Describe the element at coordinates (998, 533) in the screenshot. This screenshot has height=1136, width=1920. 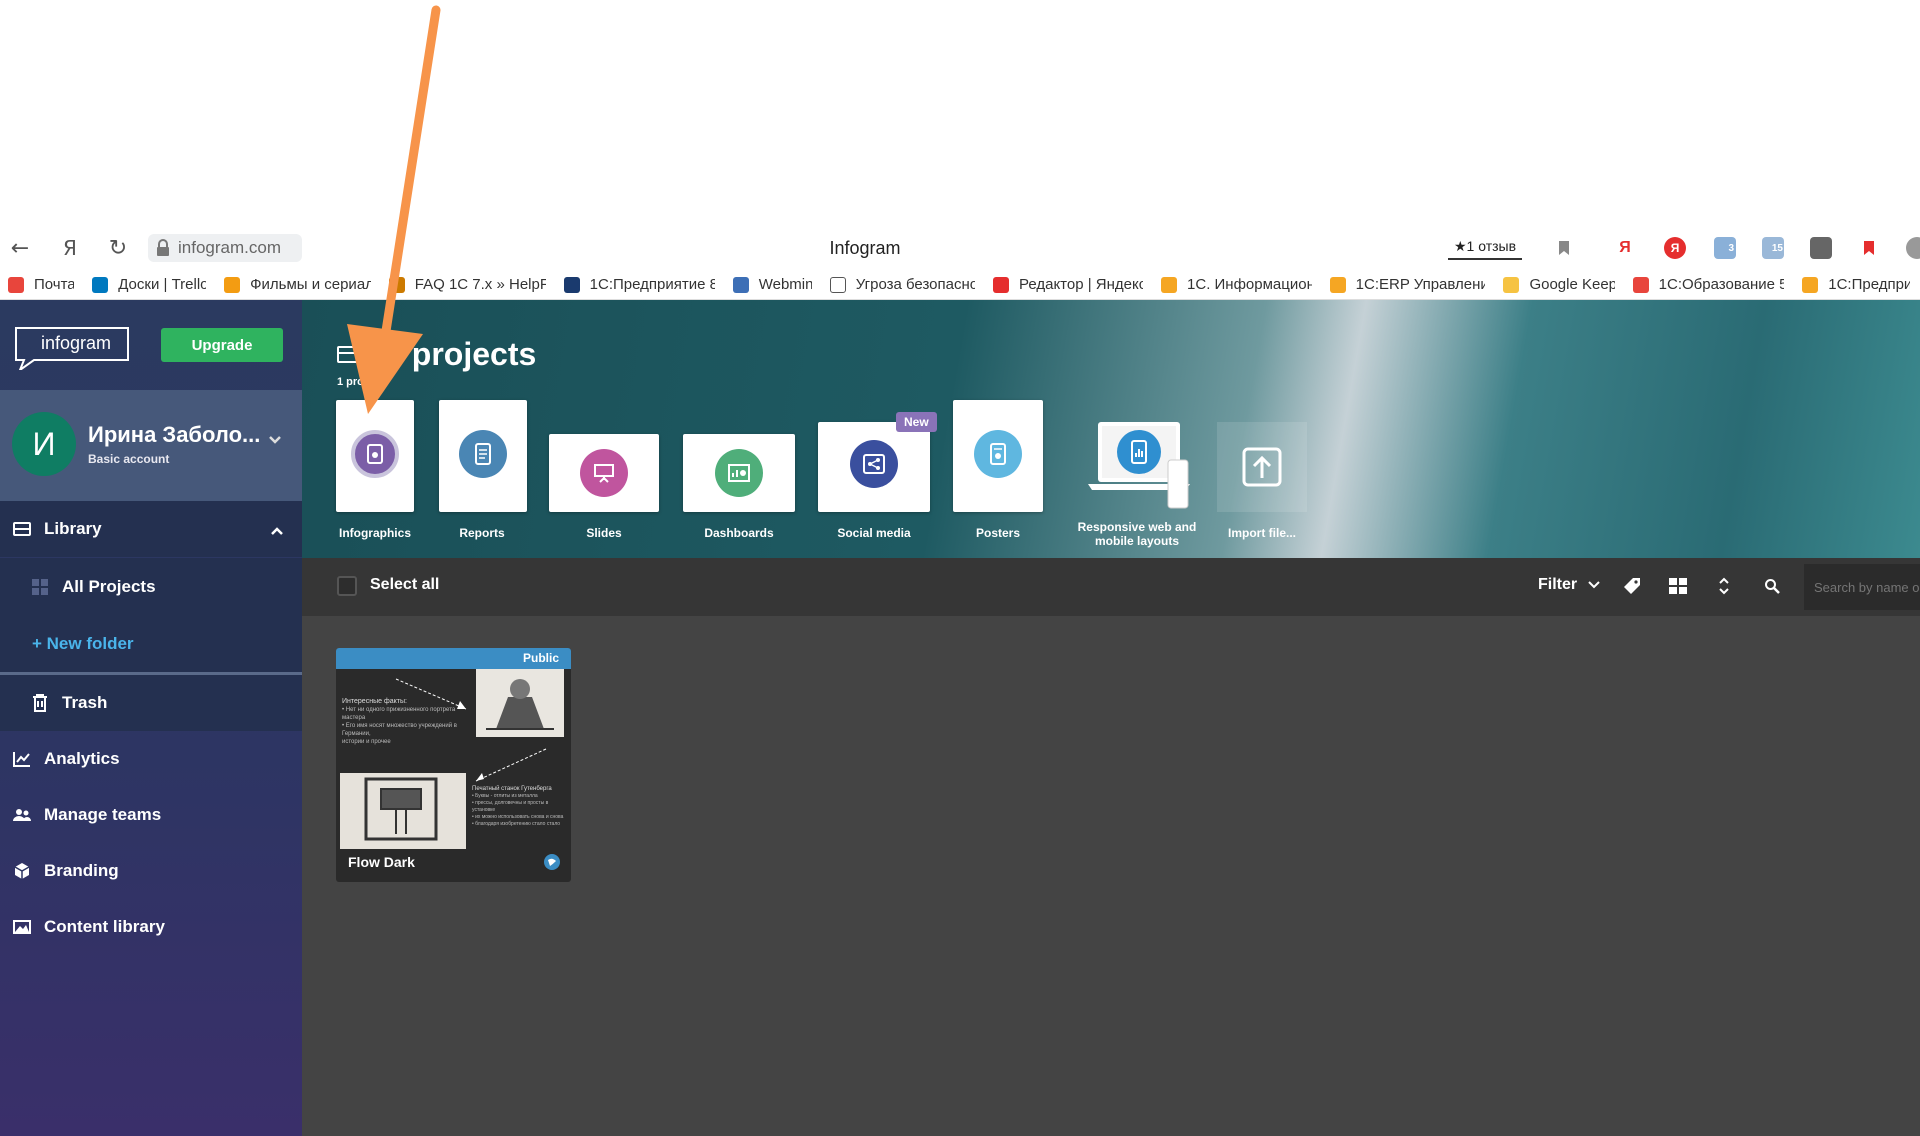
I see `template-label: Posters` at that location.